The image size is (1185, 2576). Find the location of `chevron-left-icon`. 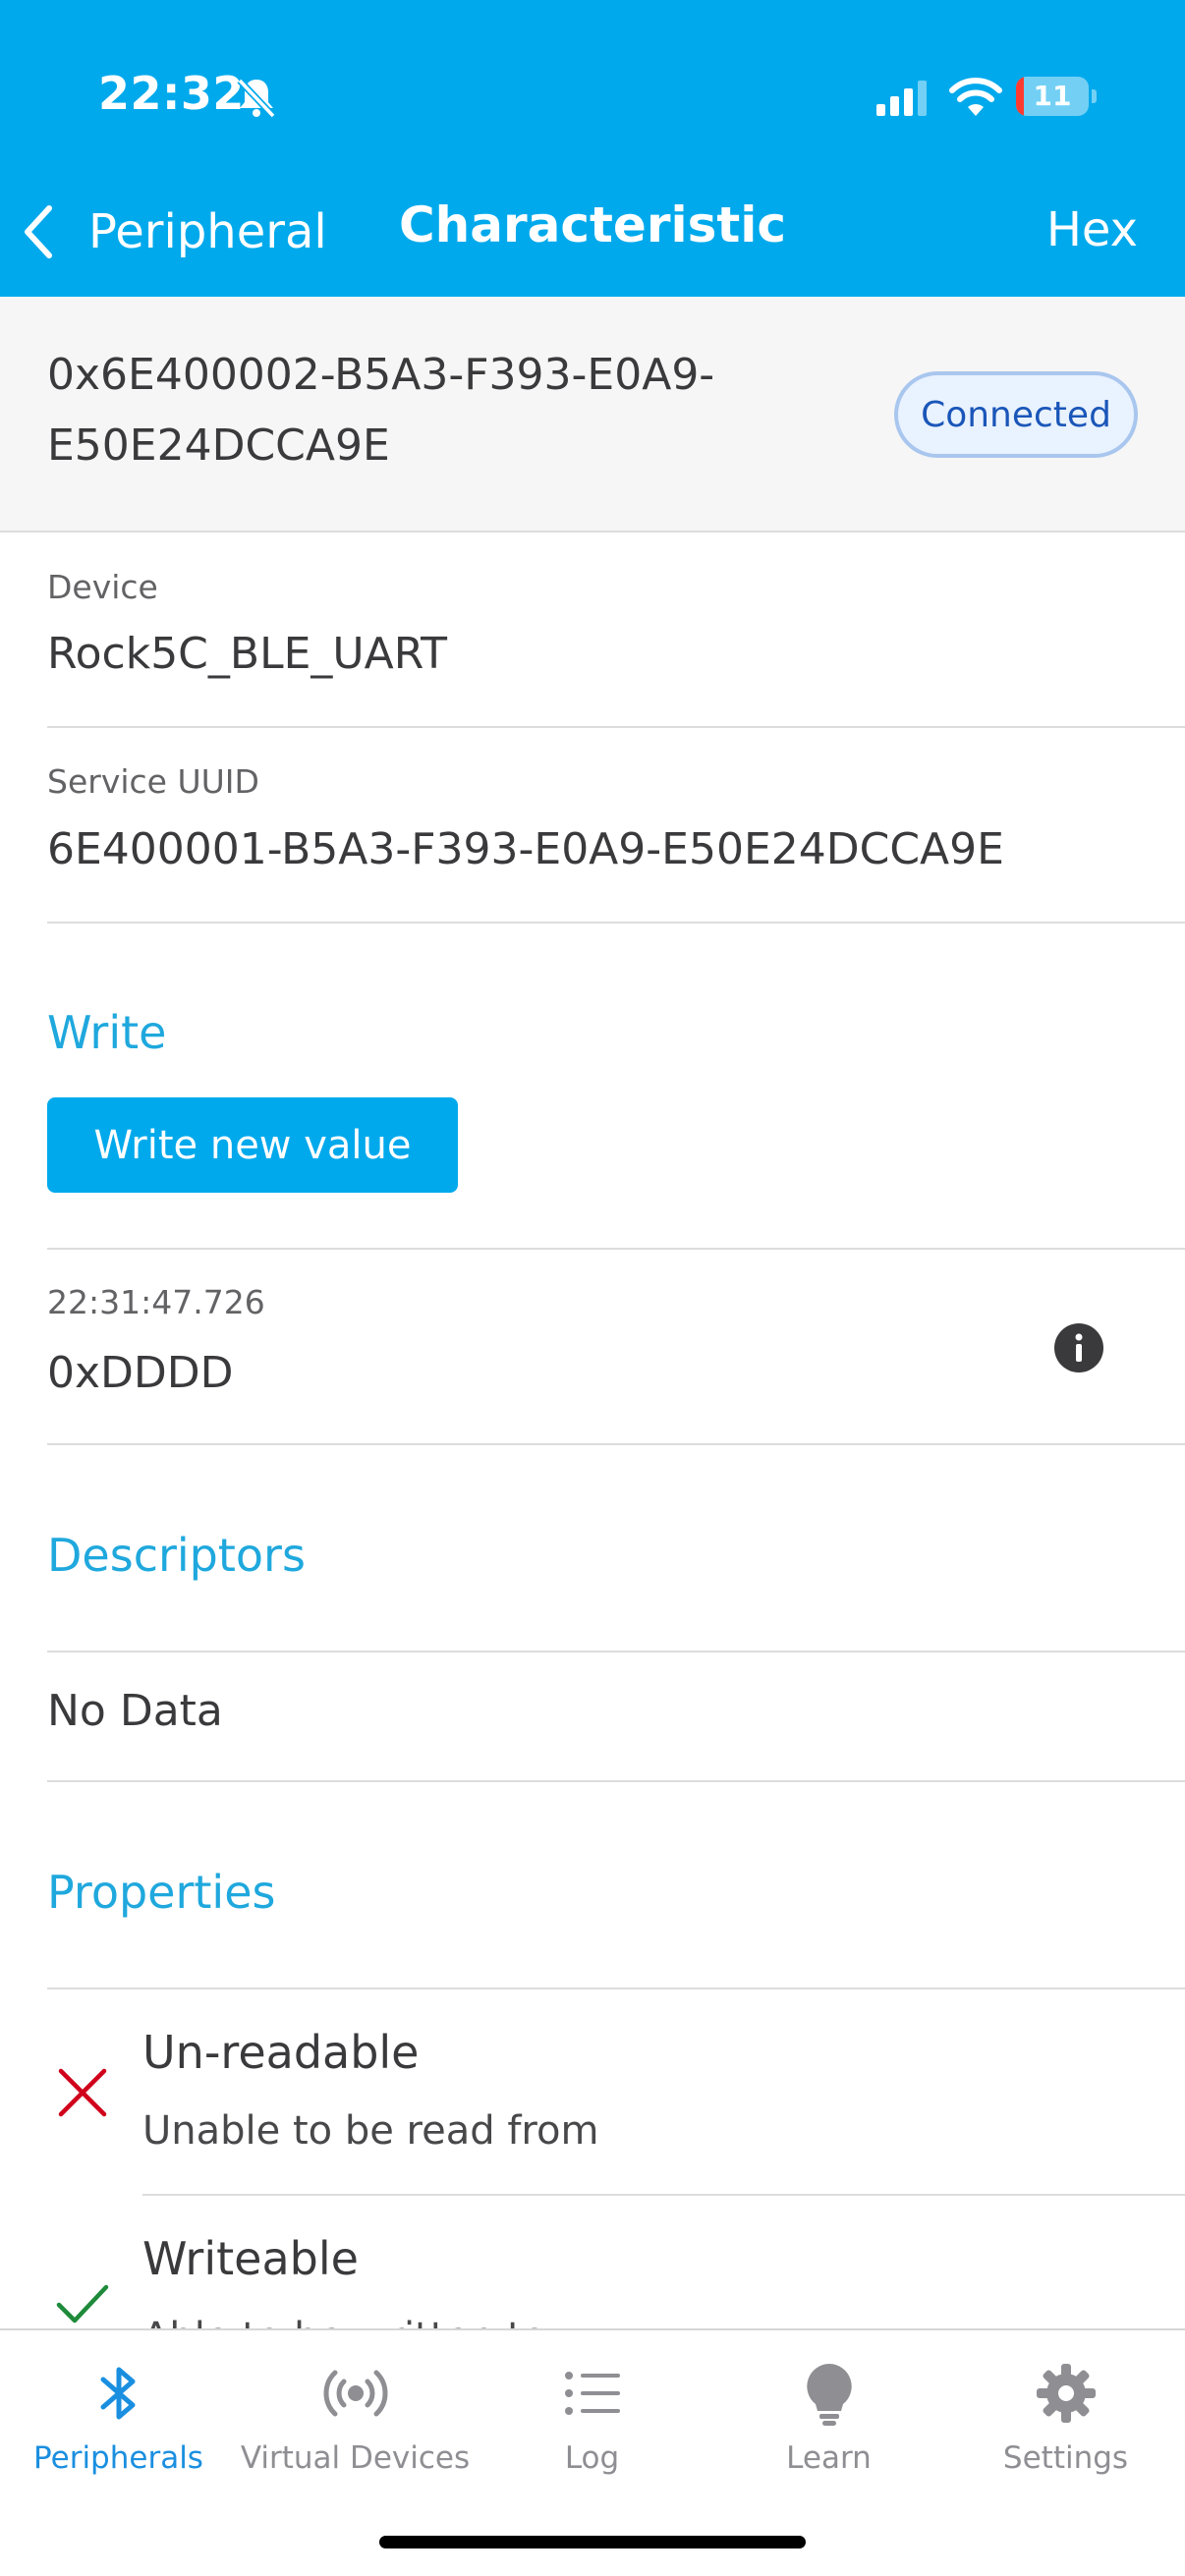

chevron-left-icon is located at coordinates (38, 231).